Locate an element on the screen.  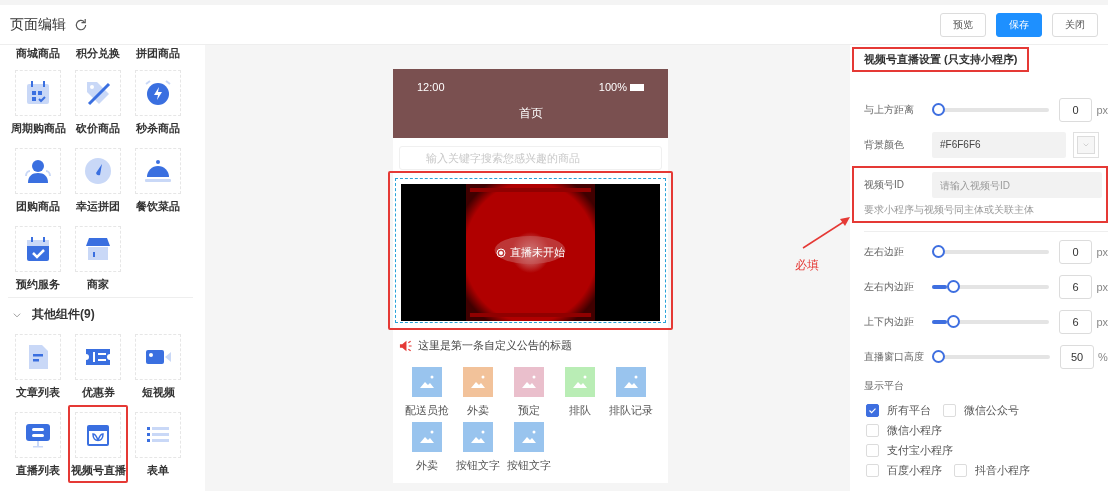
nav-label: 排队记录 is located at coordinates (630, 410).